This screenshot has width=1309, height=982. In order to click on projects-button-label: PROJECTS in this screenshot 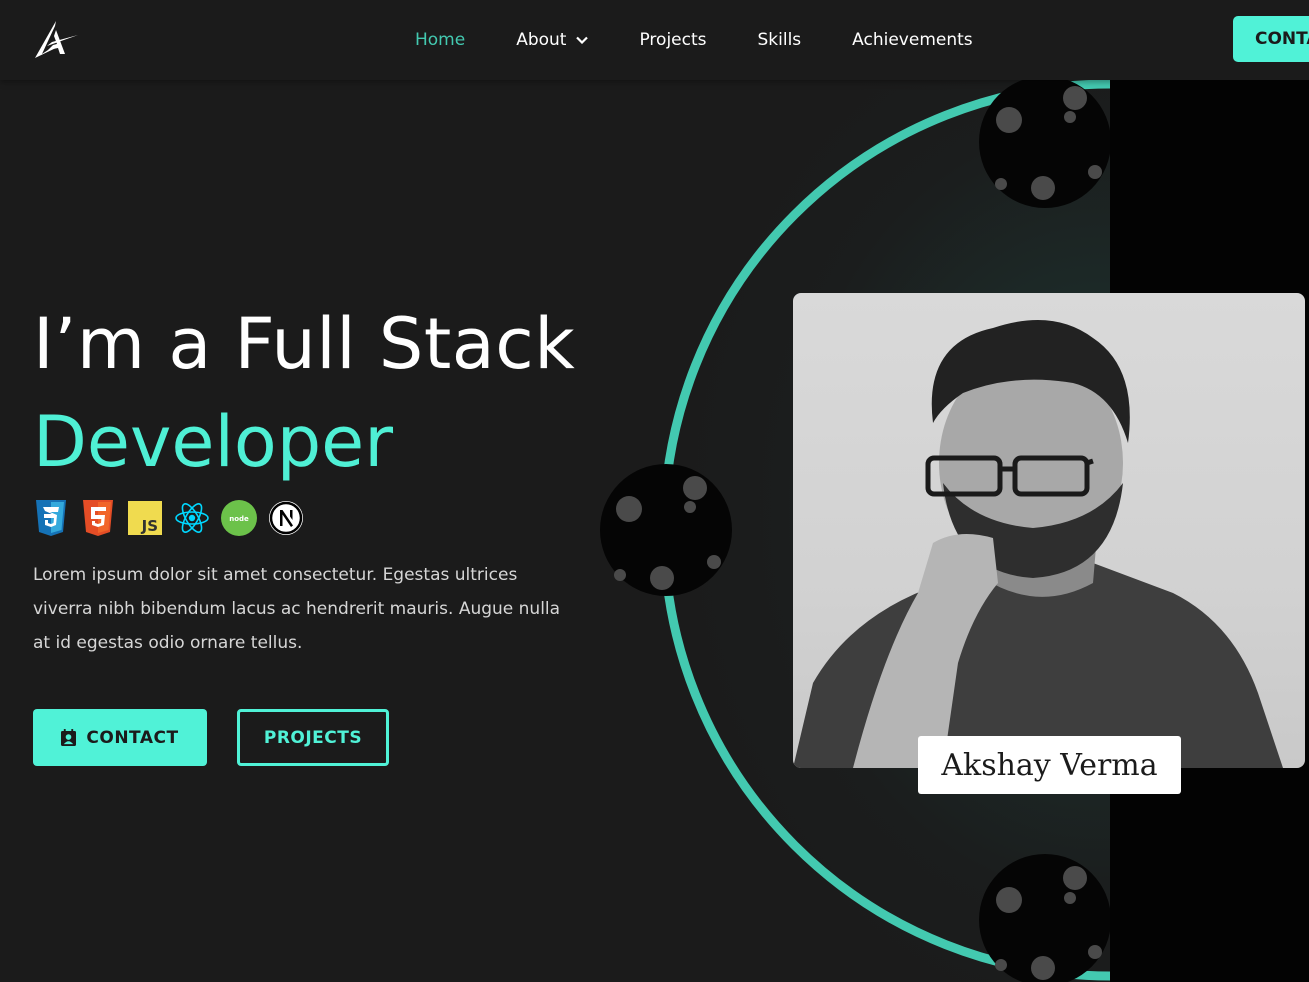, I will do `click(313, 737)`.